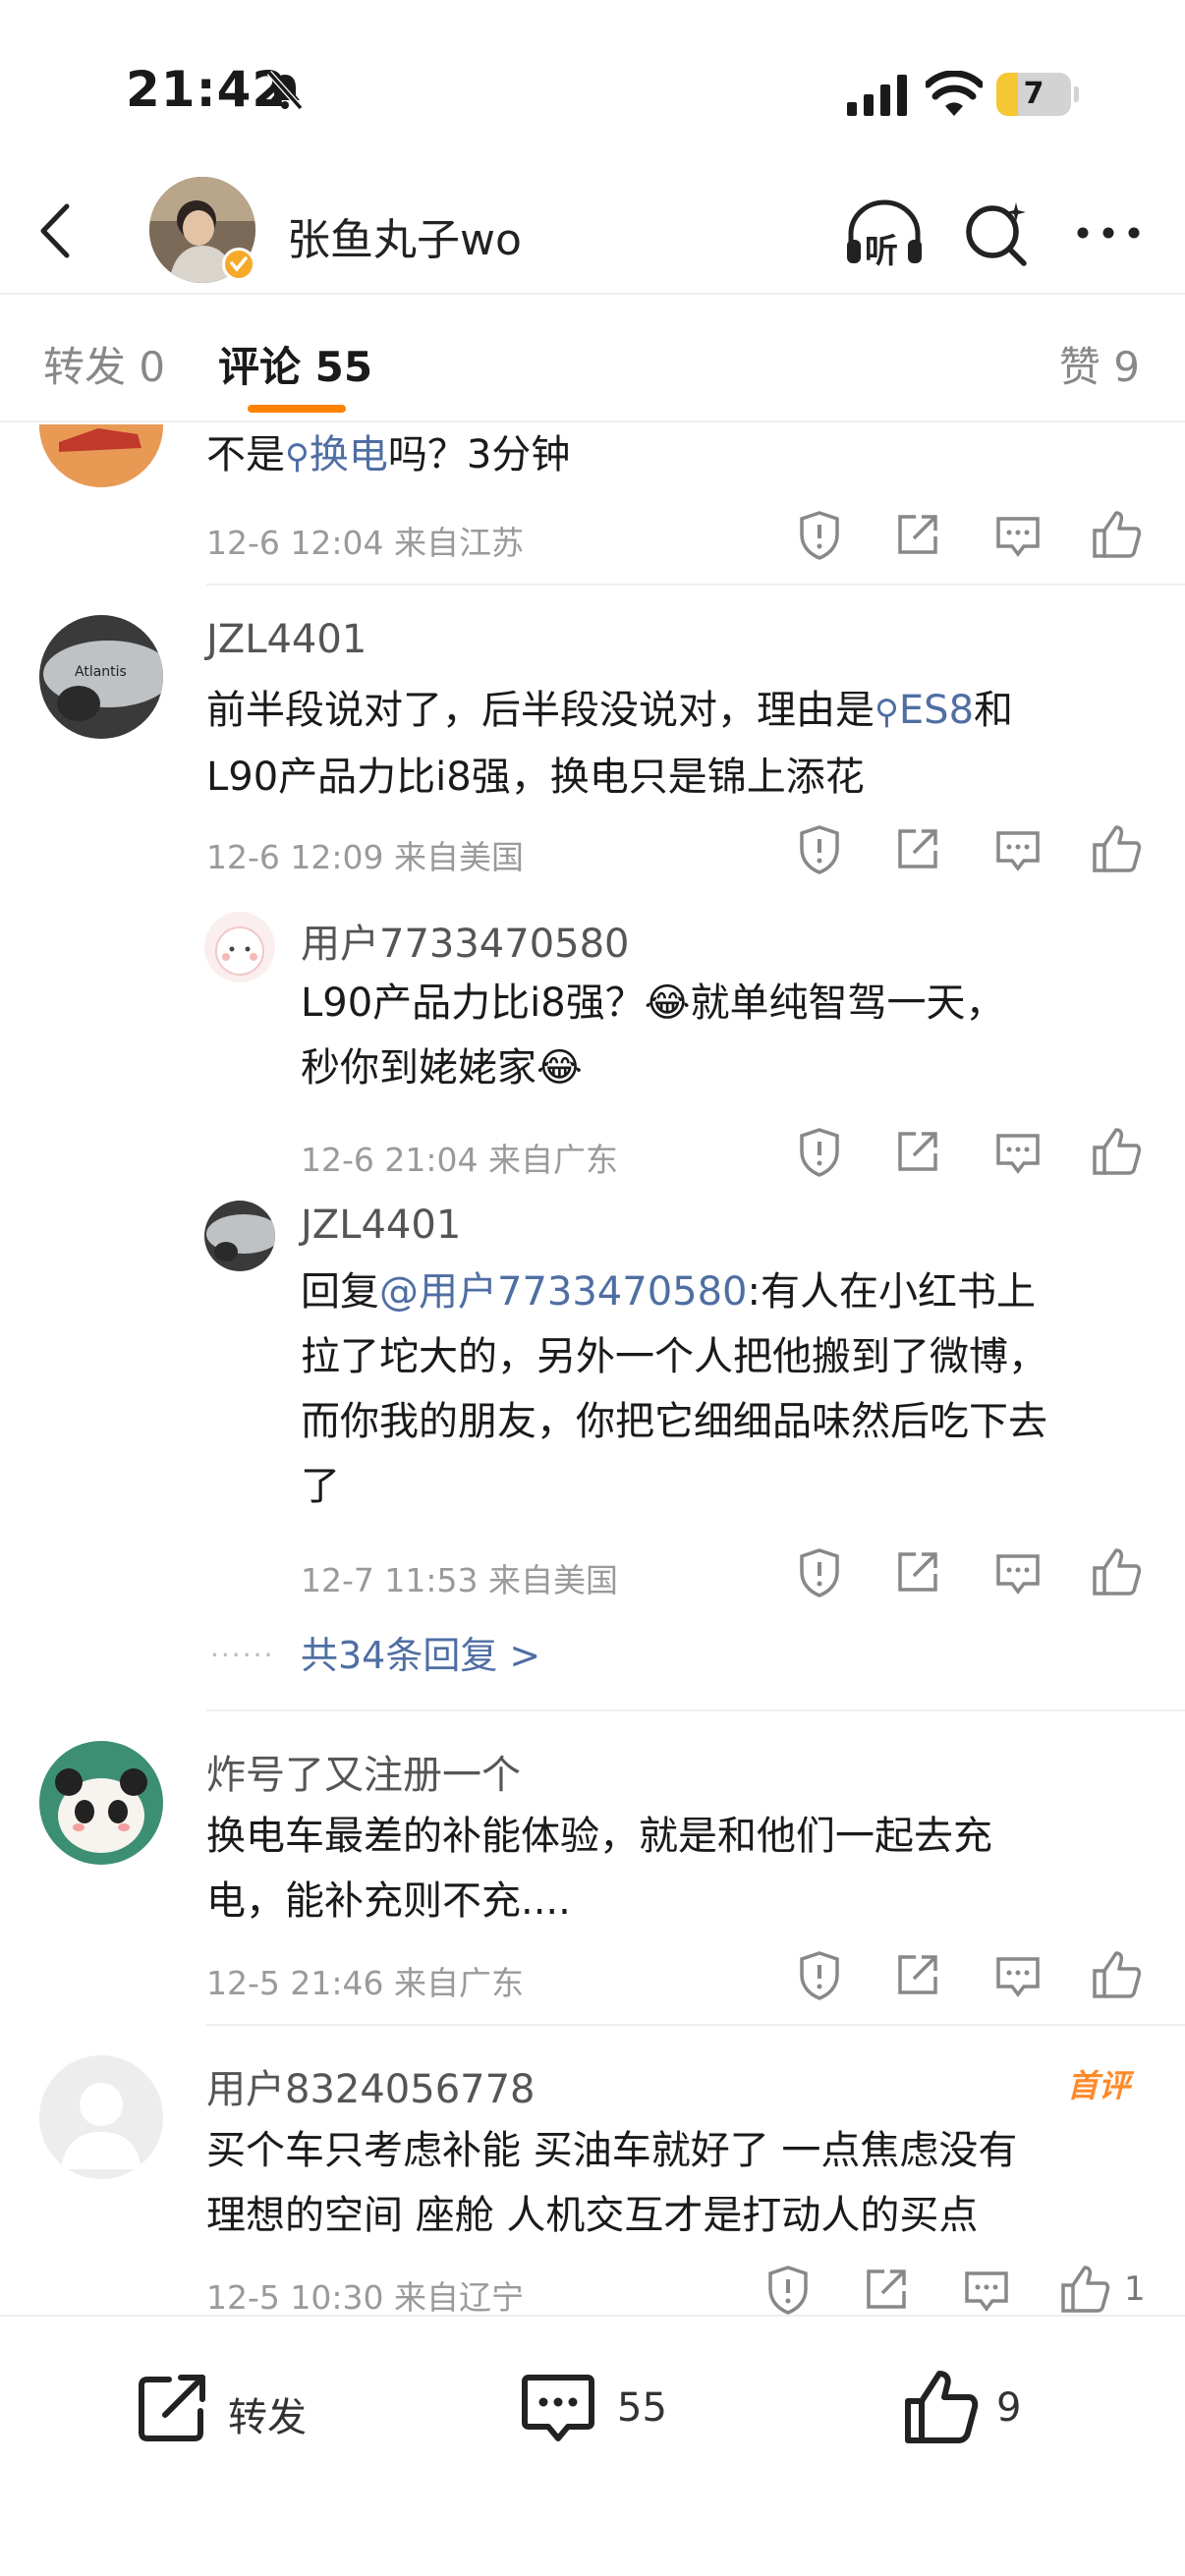 The width and height of the screenshot is (1185, 2576). What do you see at coordinates (101, 672) in the screenshot?
I see `svg-text: Atlantis` at bounding box center [101, 672].